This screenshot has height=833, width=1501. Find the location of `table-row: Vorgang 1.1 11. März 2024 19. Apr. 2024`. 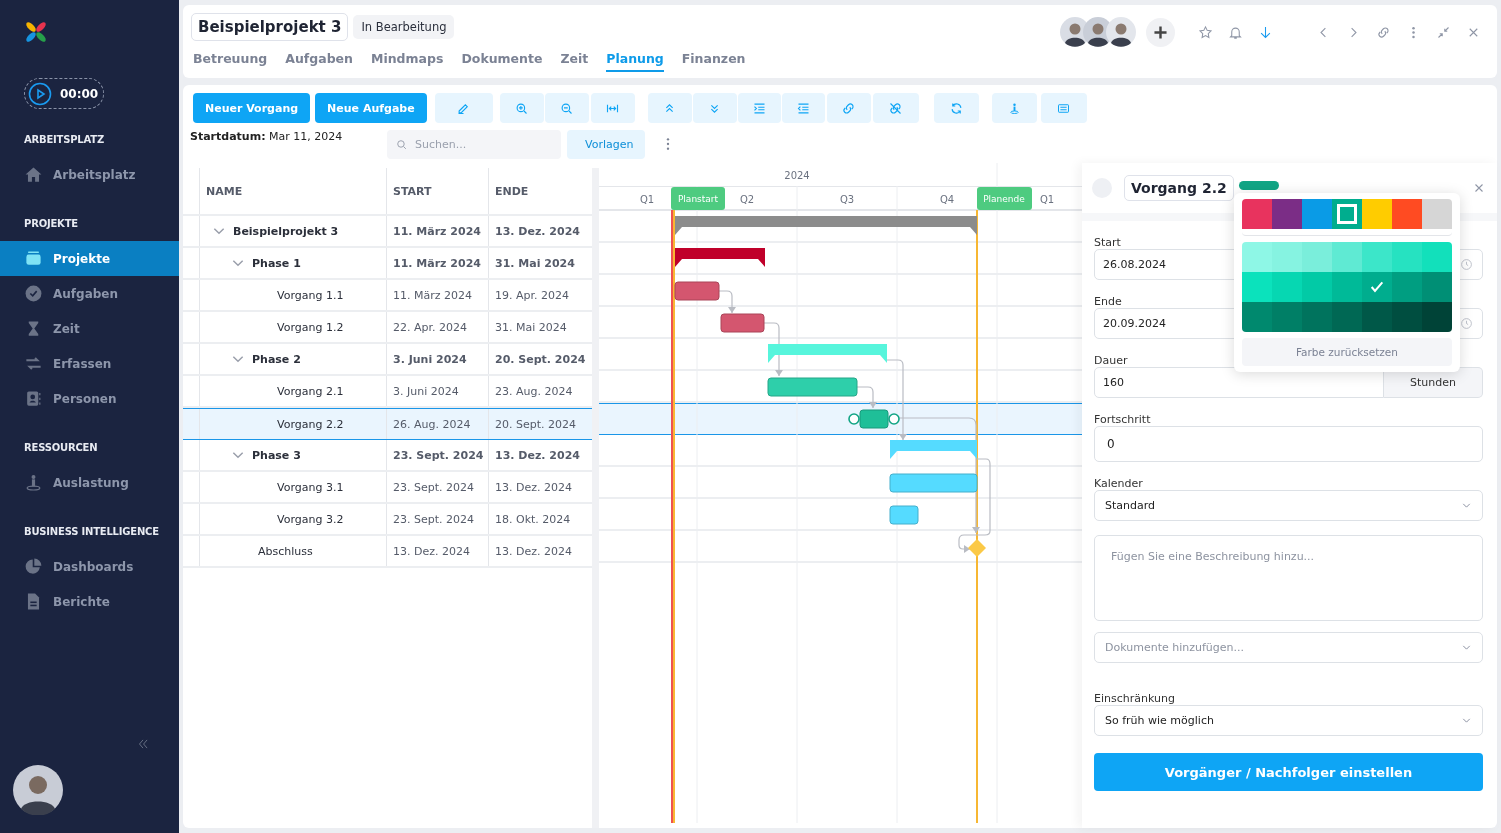

table-row: Vorgang 1.1 11. März 2024 19. Apr. 2024 is located at coordinates (387, 296).